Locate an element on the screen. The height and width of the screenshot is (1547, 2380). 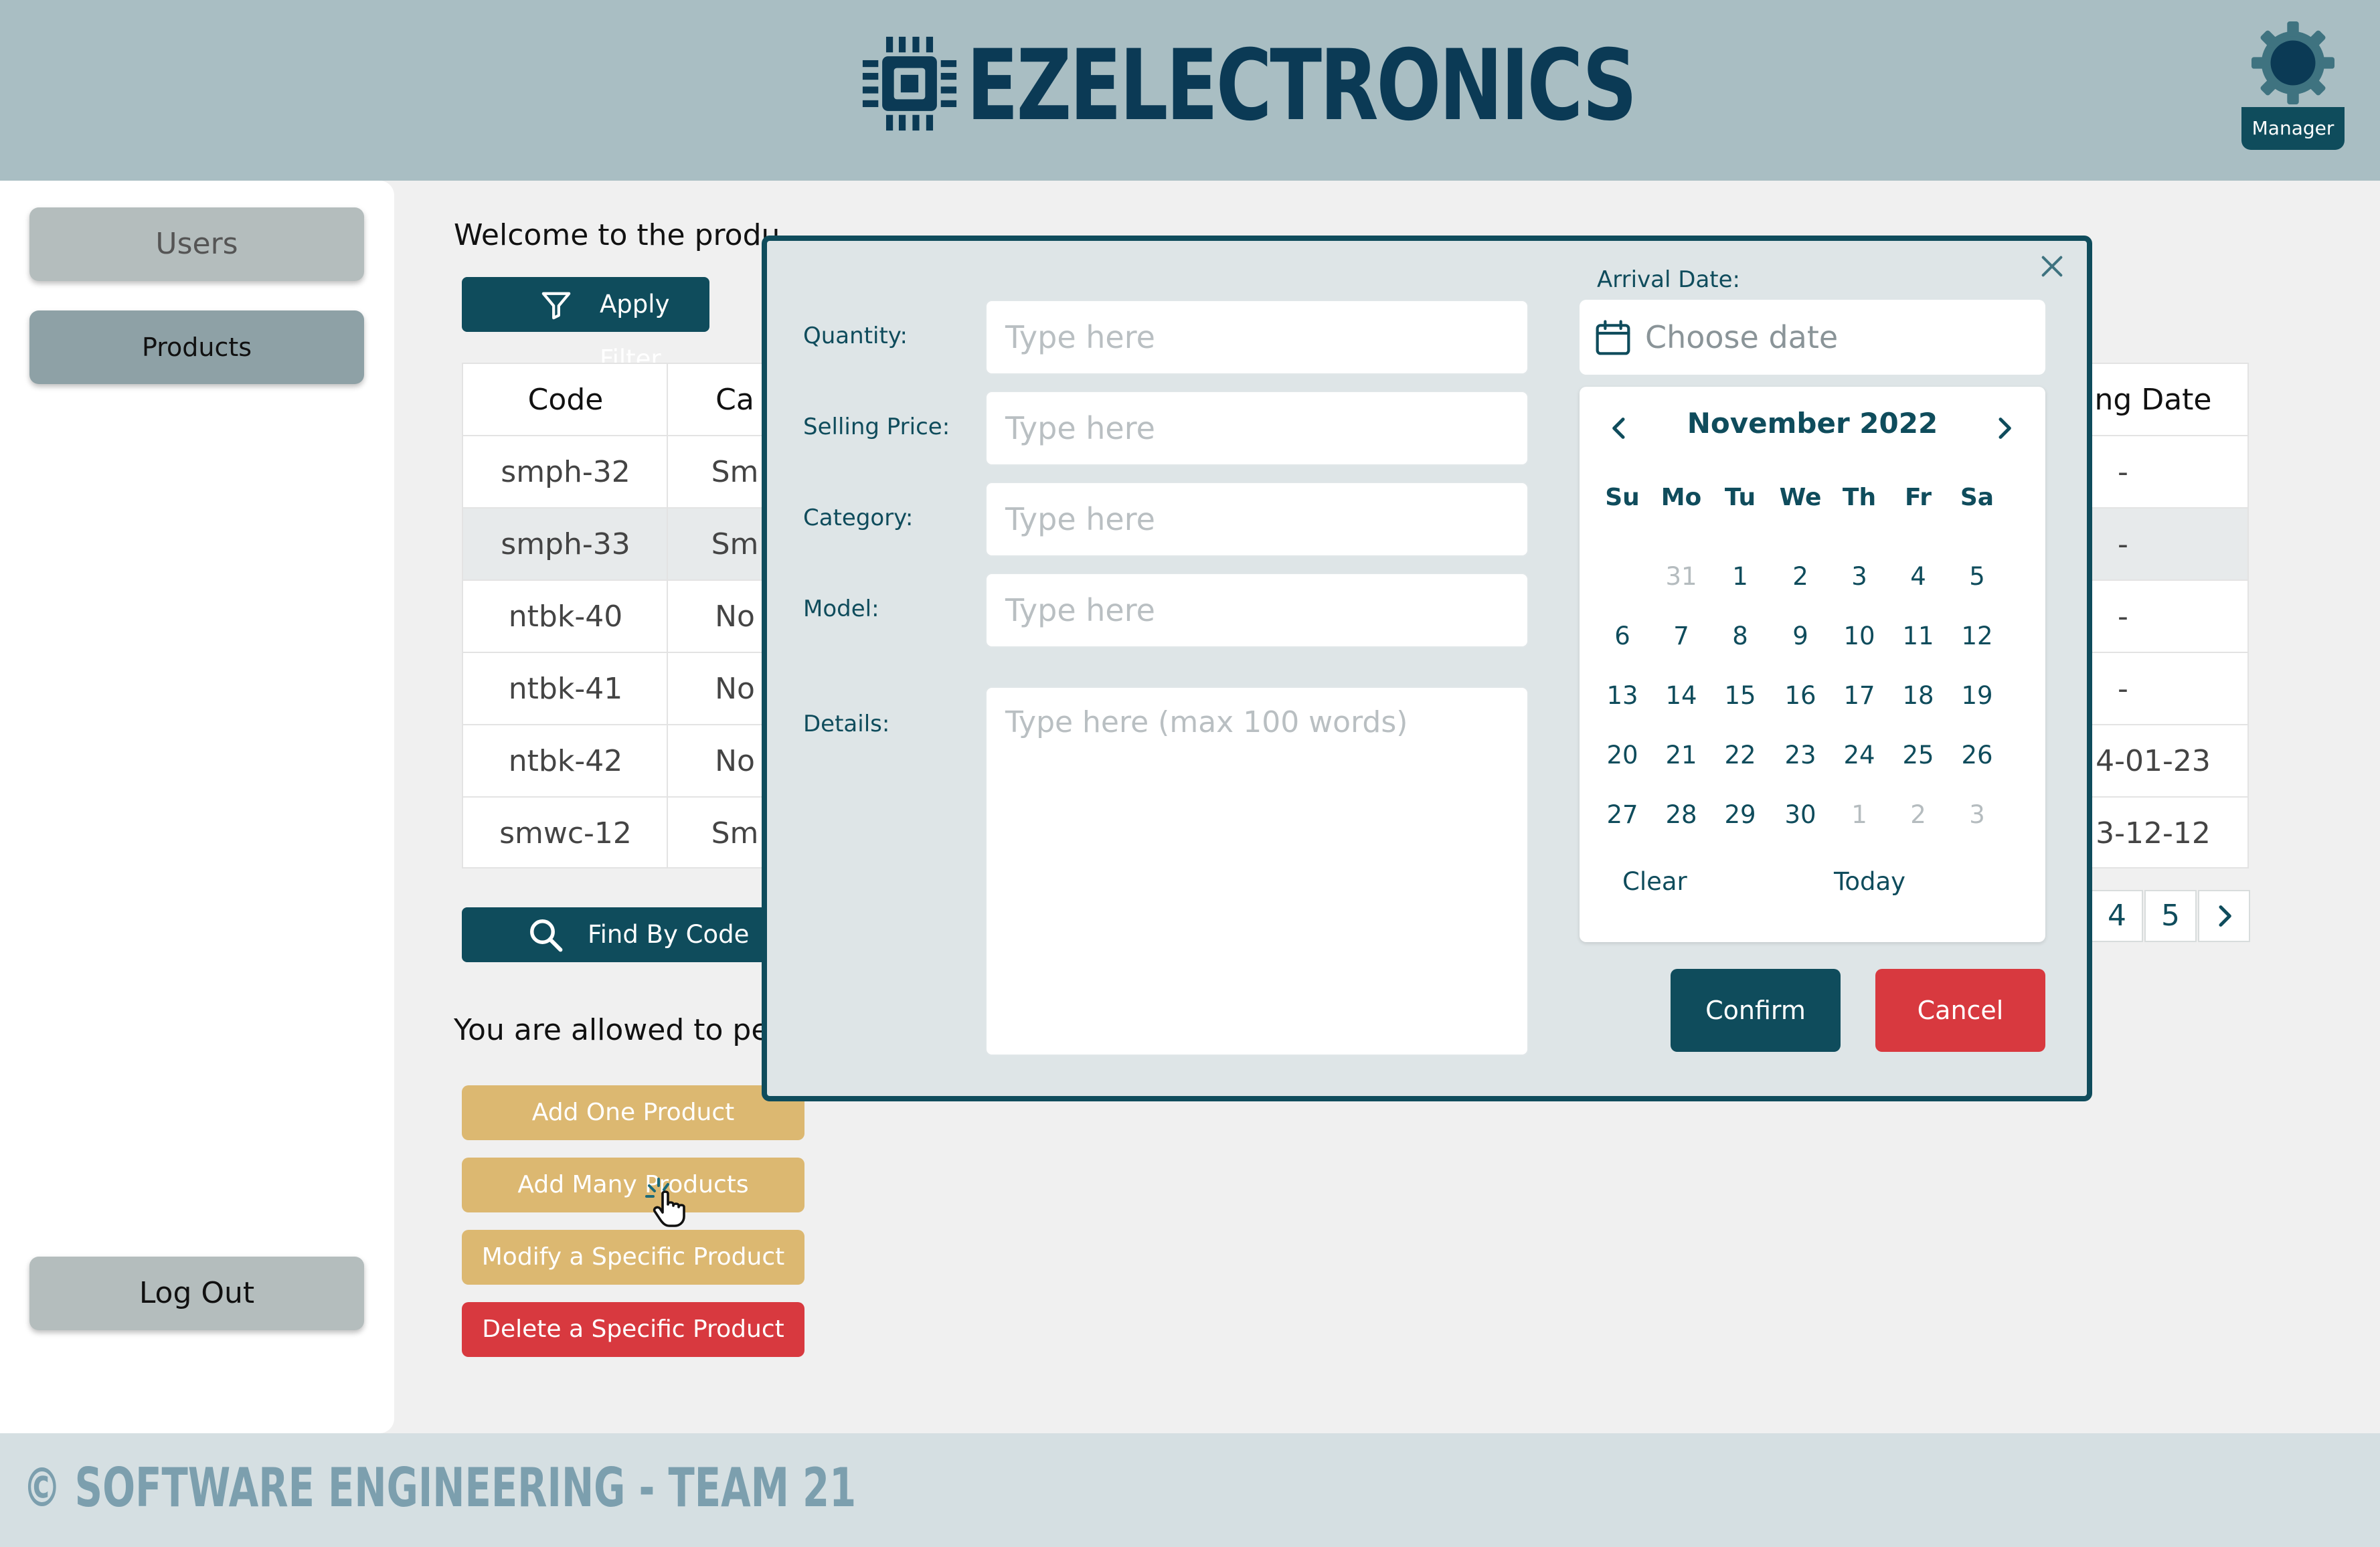
cell-code: ntbk-40 is located at coordinates (565, 617).